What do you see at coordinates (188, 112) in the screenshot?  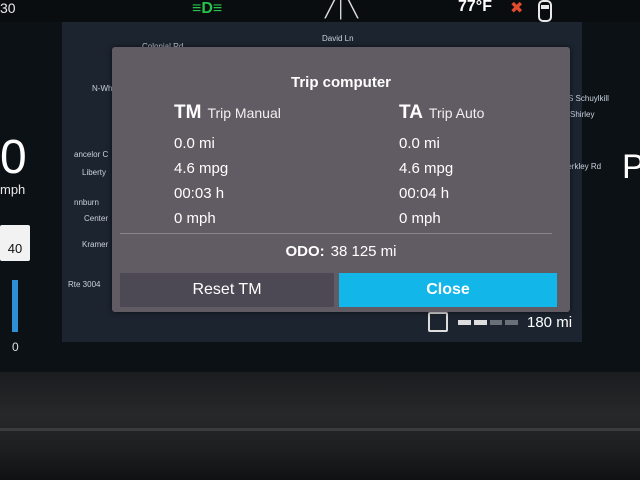 I see `trip-manual-abbr: TM` at bounding box center [188, 112].